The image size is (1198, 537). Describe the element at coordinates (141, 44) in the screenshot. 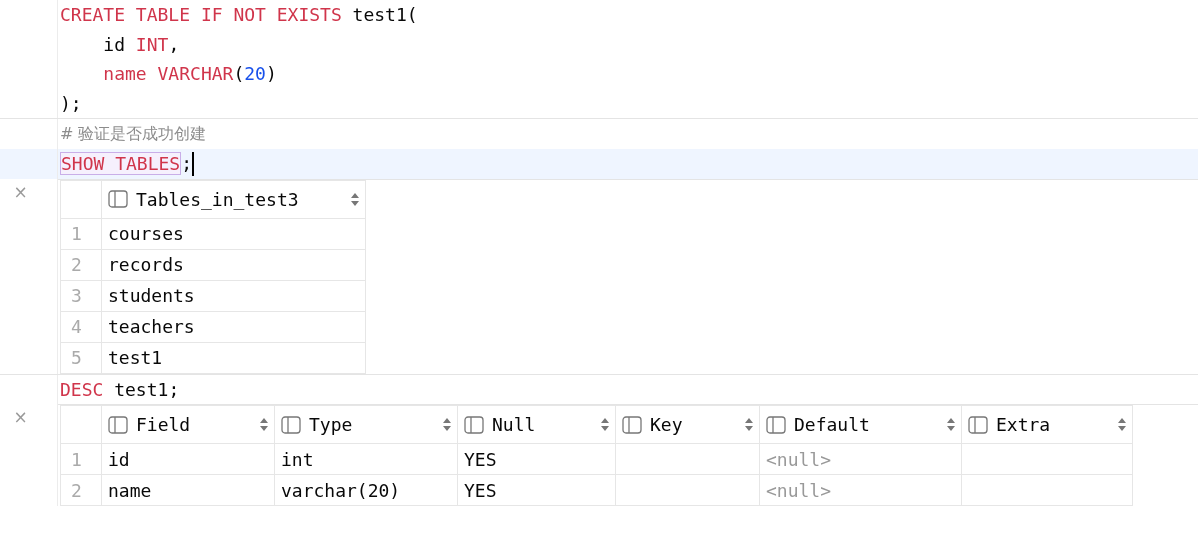

I see `code-line: id INT,` at that location.